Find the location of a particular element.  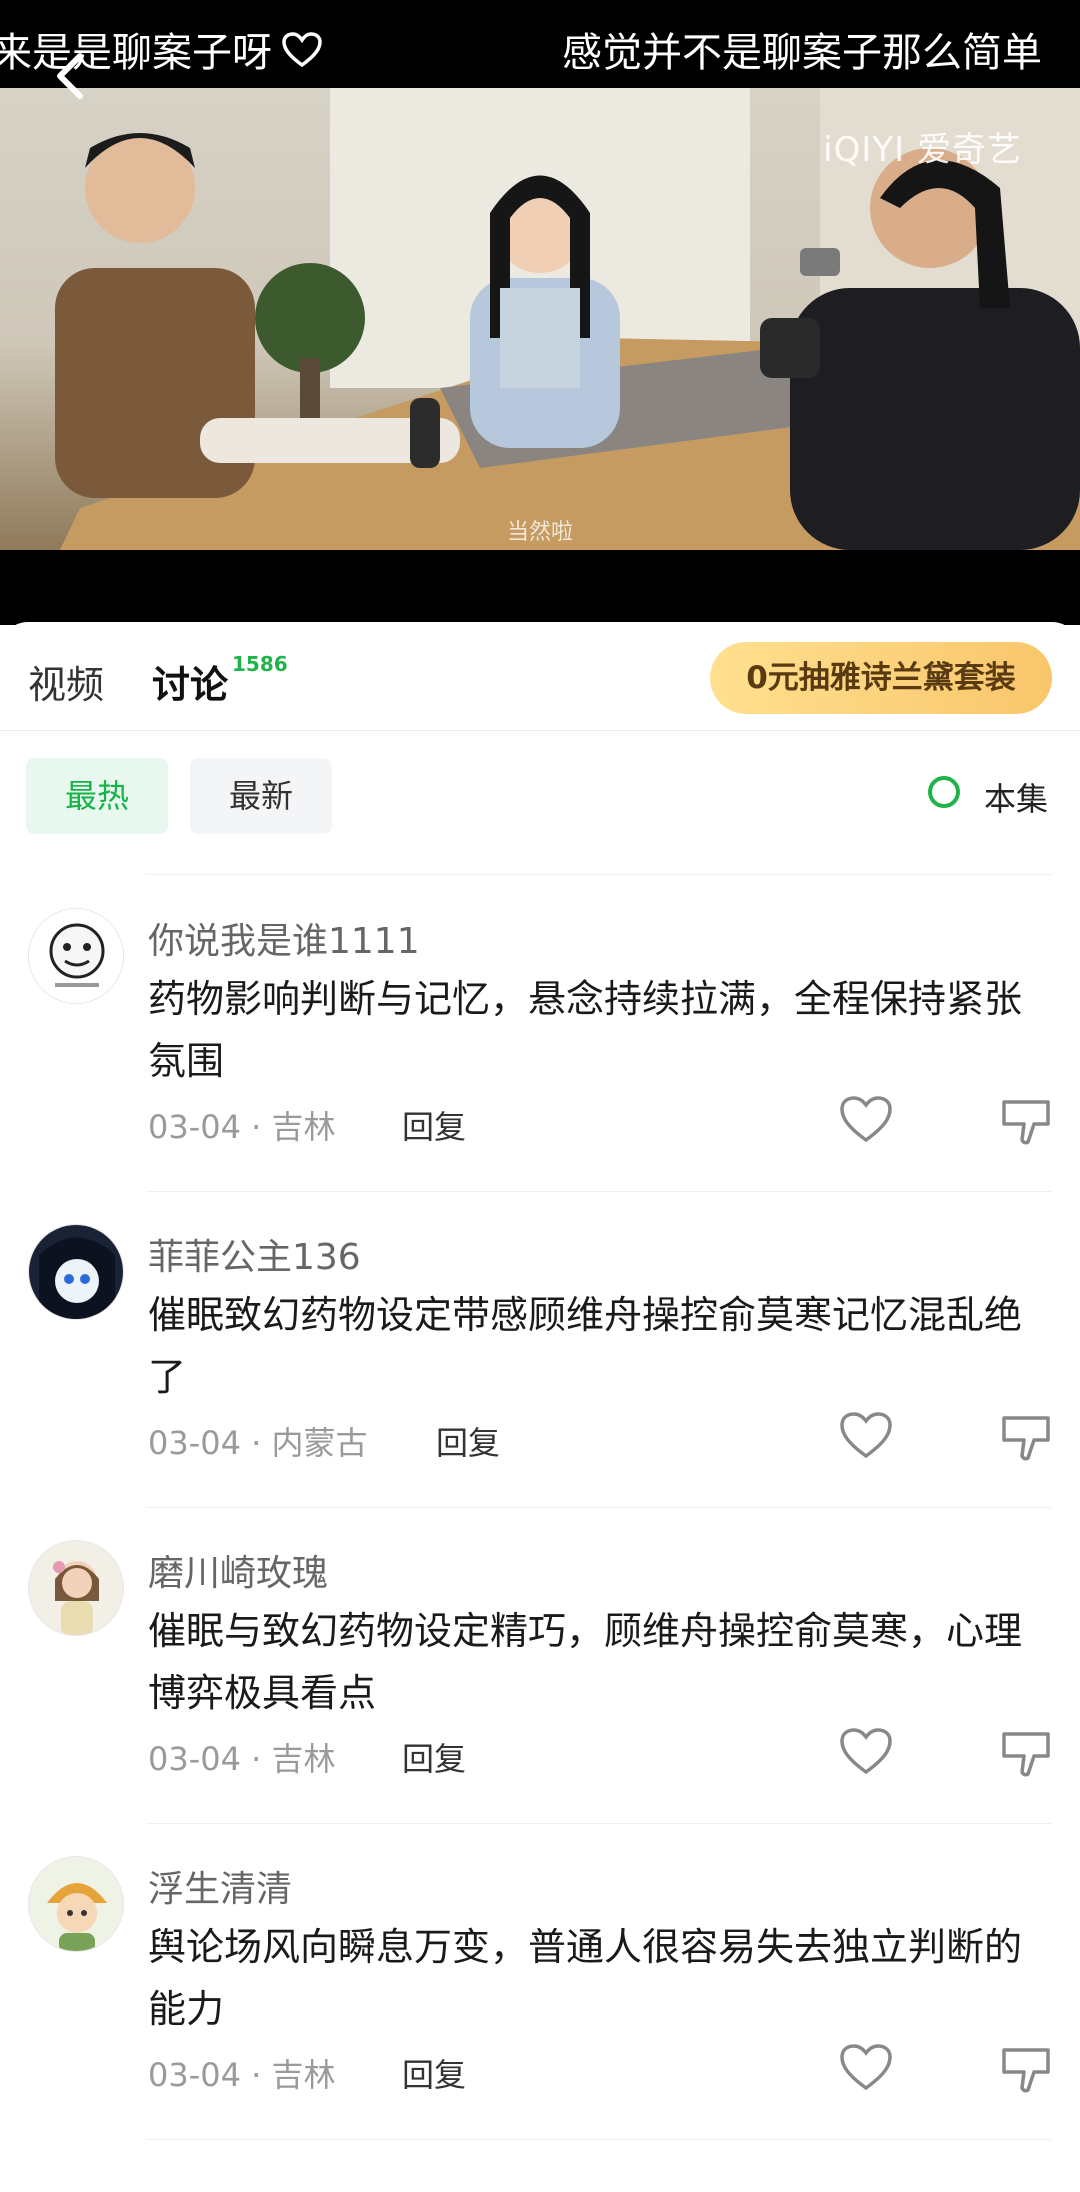

tab-discussion: 讨论 is located at coordinates (190, 681).